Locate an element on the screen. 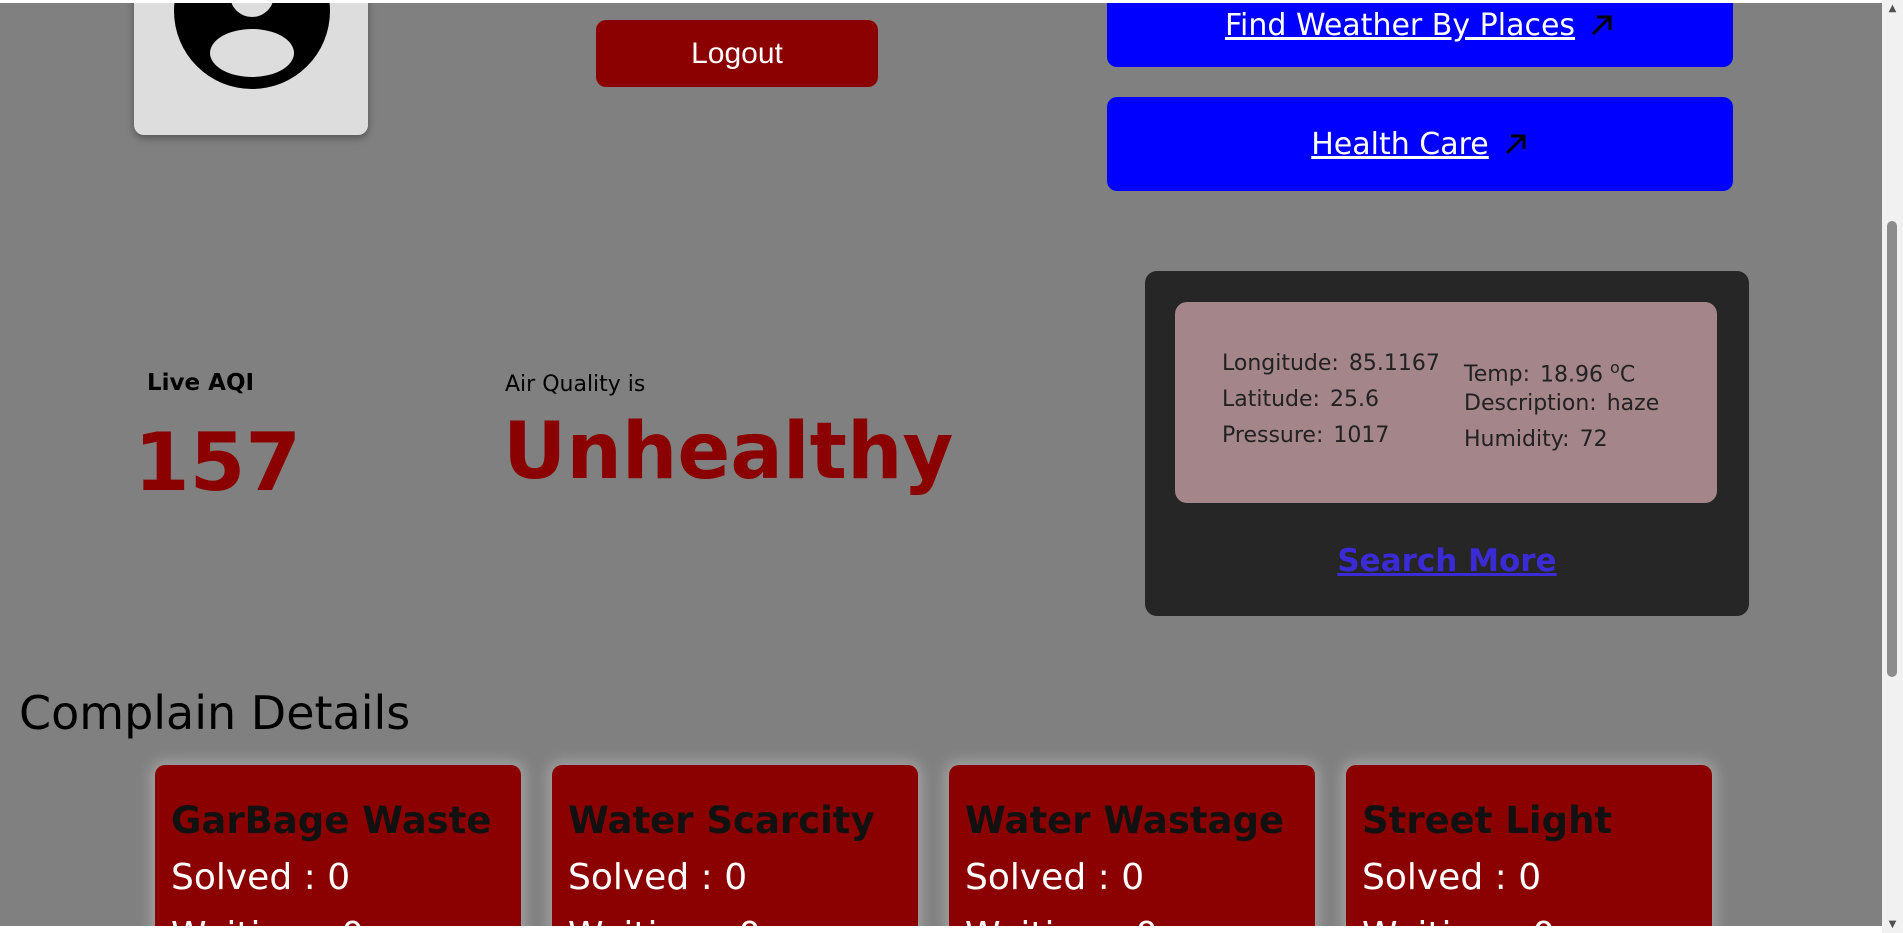  avatar is located at coordinates (251, 69).